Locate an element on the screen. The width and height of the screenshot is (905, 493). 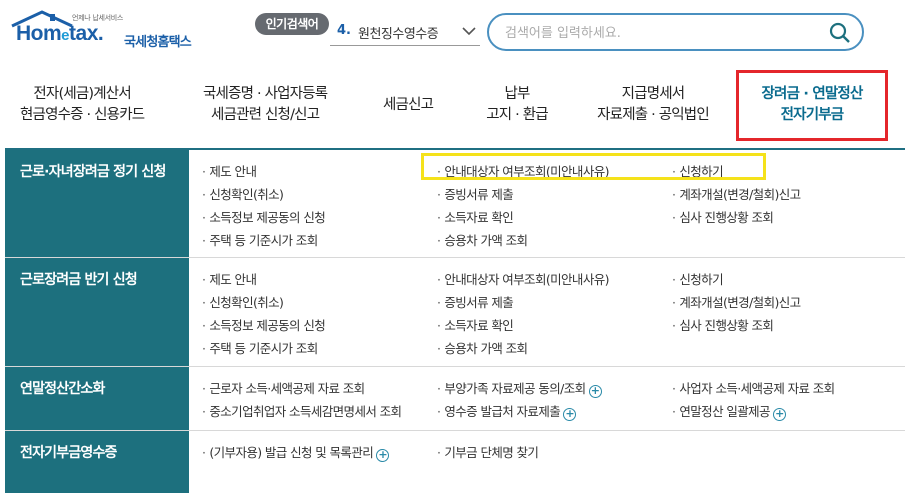
menu-link: 부양가족 자료제공 동의/조회+ is located at coordinates (519, 388).